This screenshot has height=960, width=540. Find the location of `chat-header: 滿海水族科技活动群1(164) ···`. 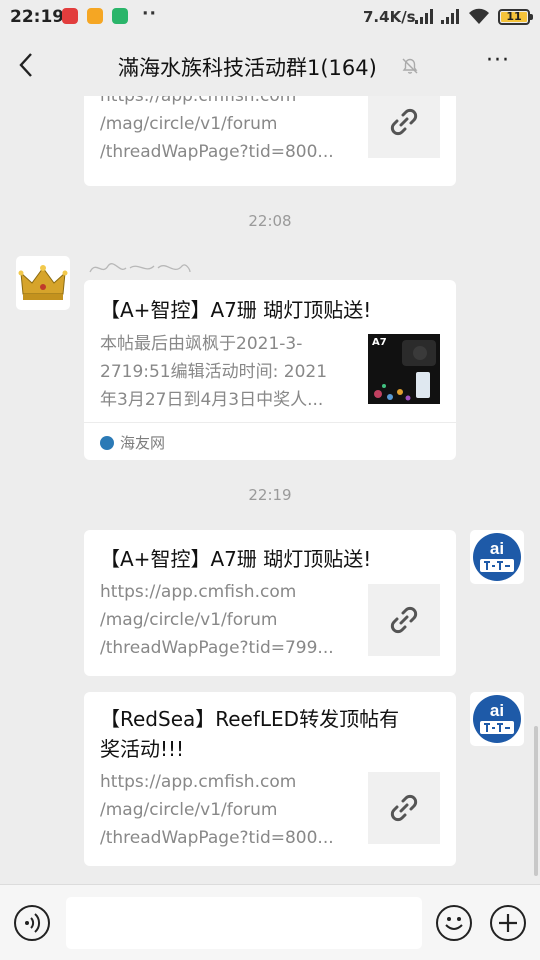

chat-header: 滿海水族科技活动群1(164) ··· is located at coordinates (270, 65).